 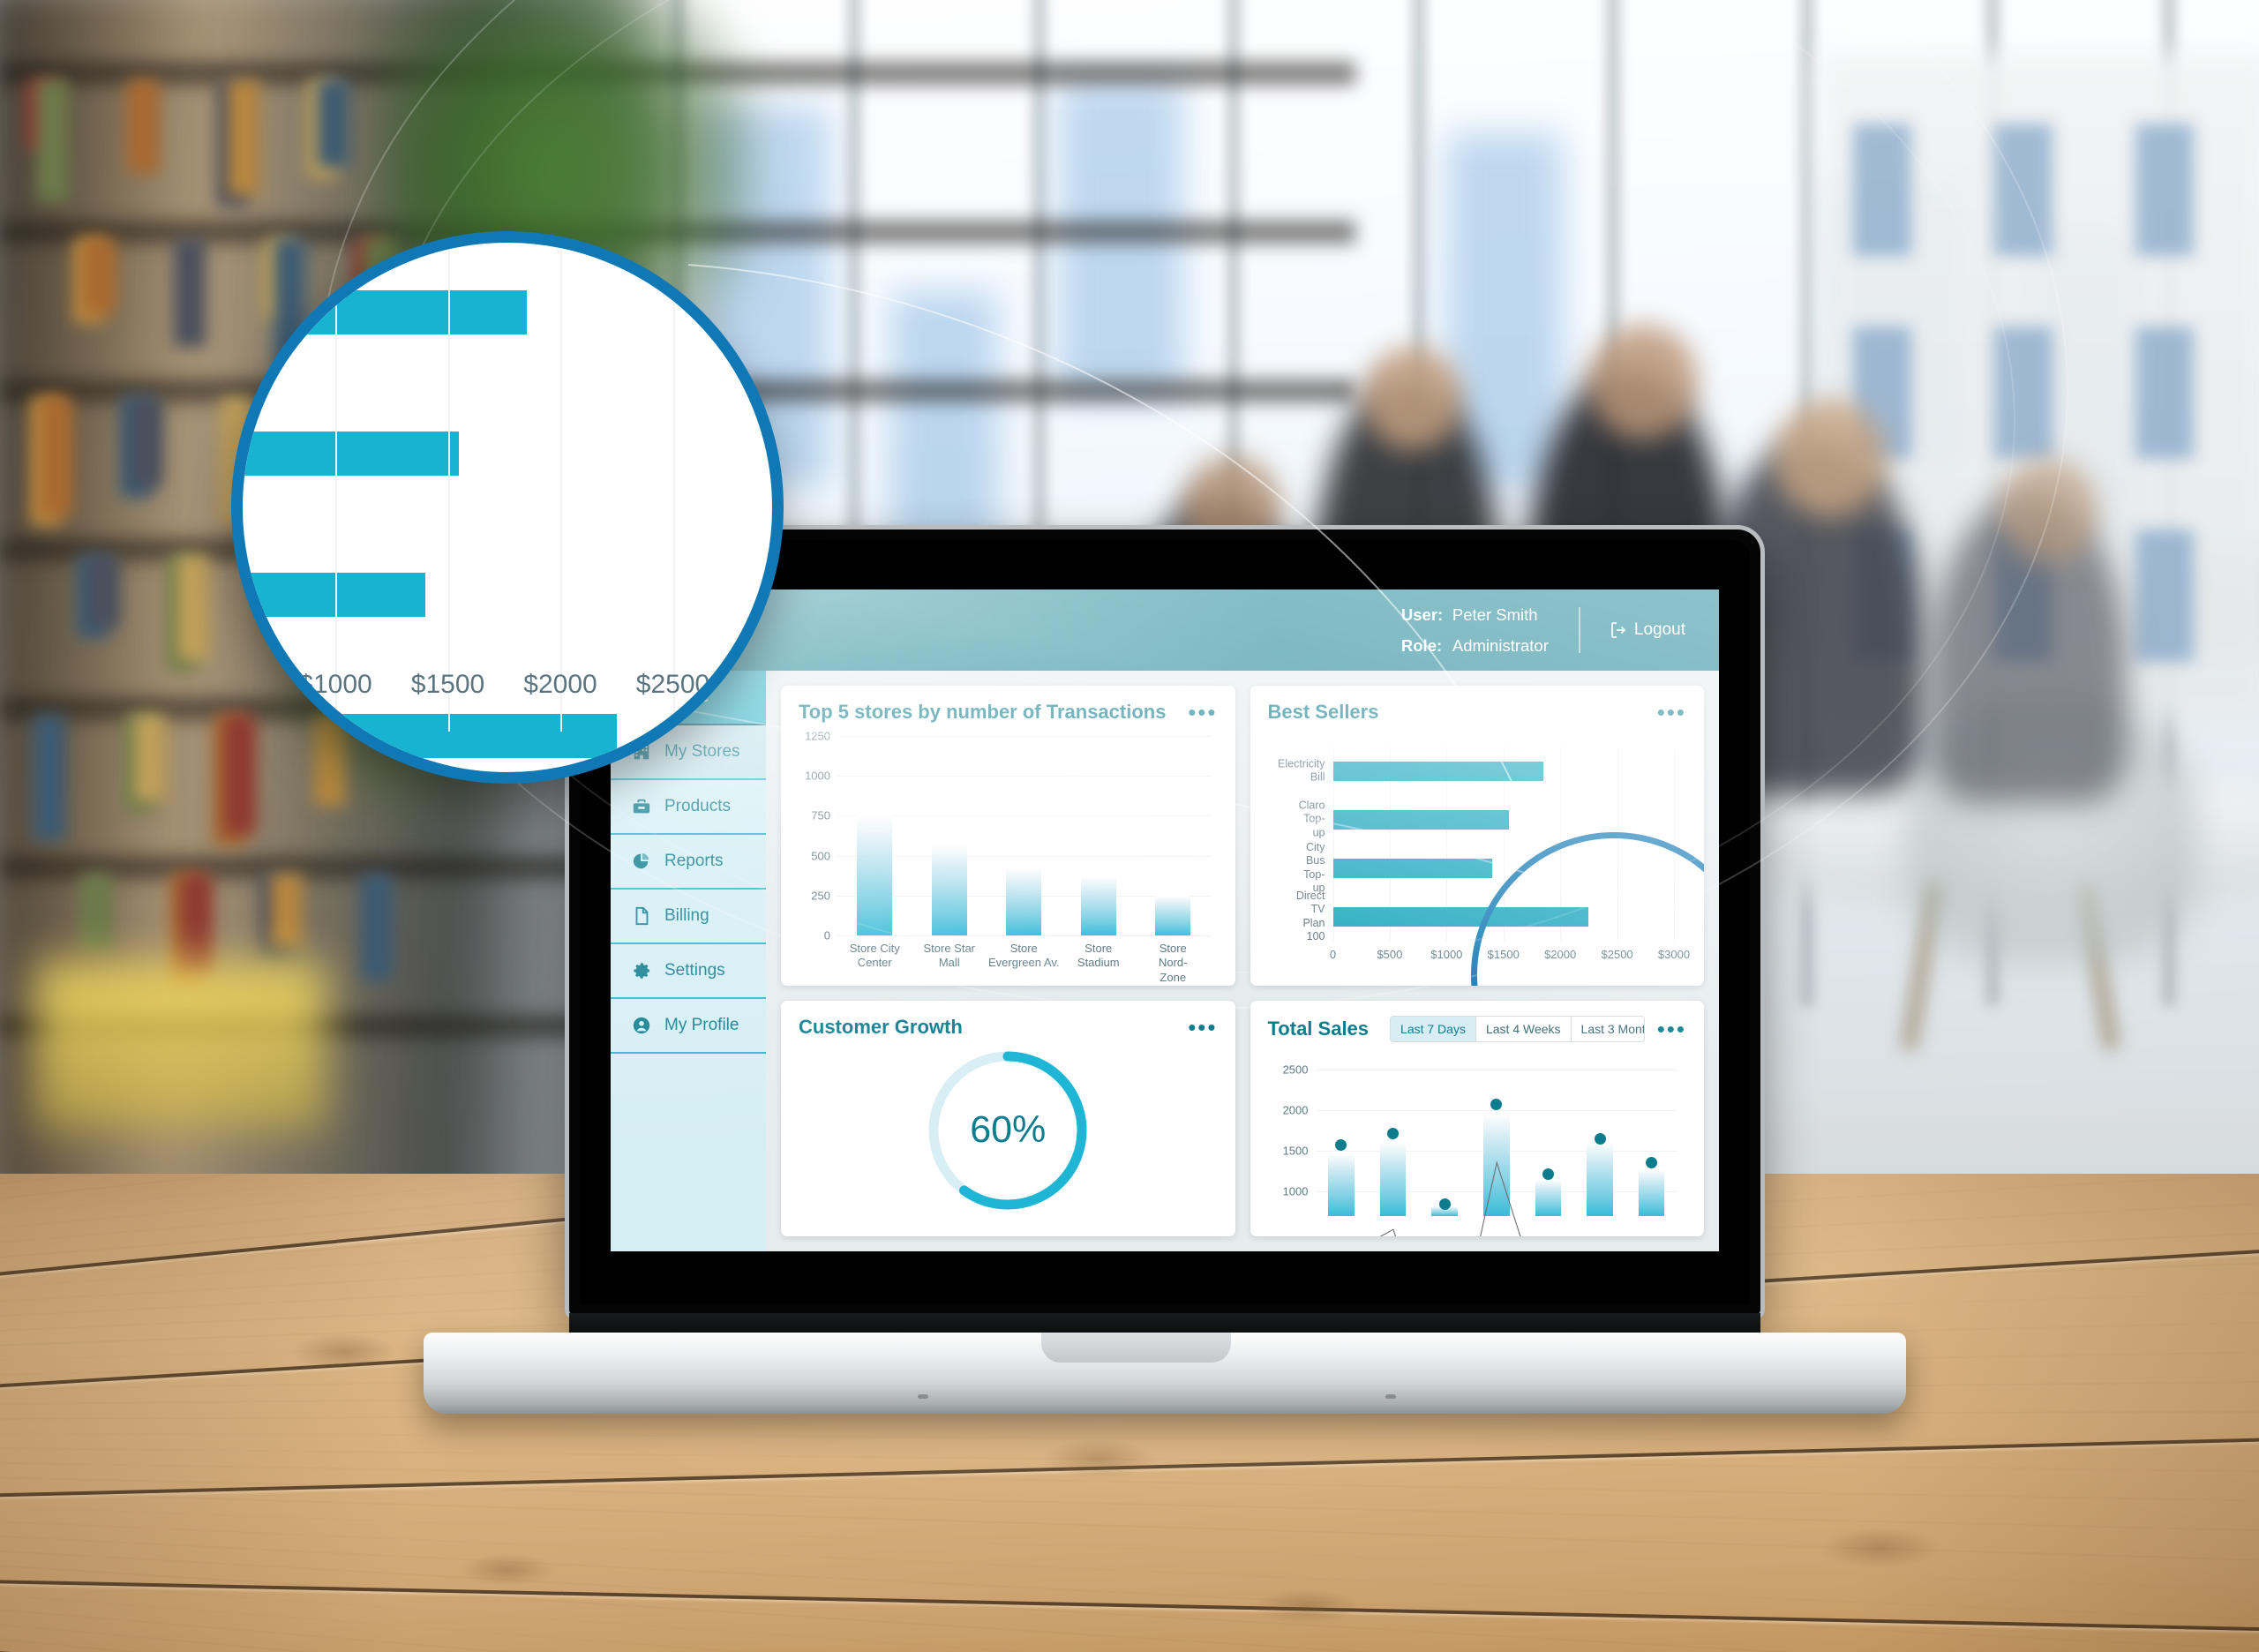 I want to click on sidebar-item-products: Products, so click(x=688, y=807).